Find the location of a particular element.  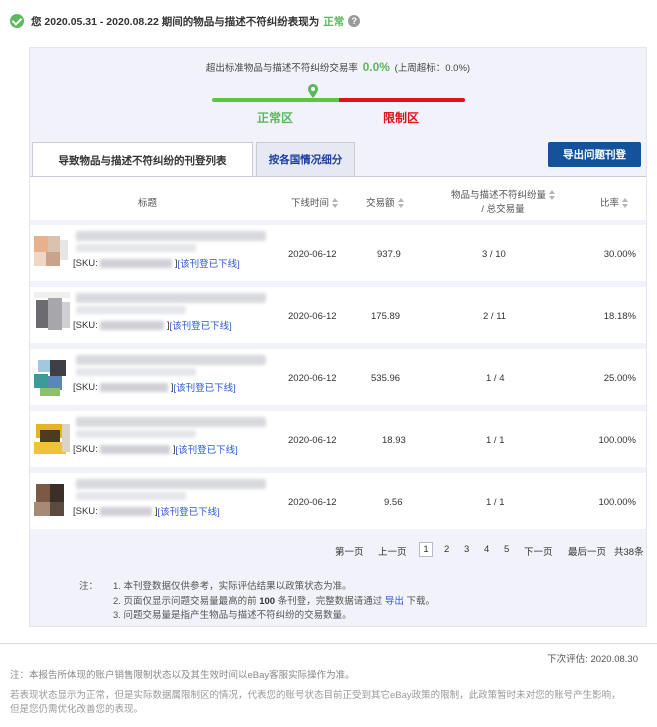

location-pin-icon is located at coordinates (313, 91).